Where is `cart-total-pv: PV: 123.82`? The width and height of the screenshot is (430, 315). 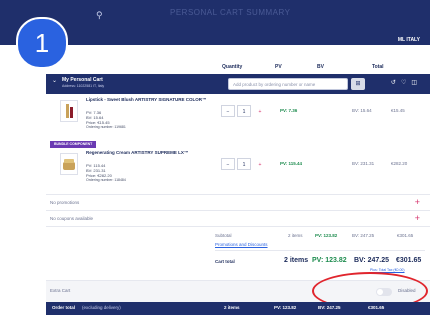
cart-total-pv: PV: 123.82 is located at coordinates (329, 260).